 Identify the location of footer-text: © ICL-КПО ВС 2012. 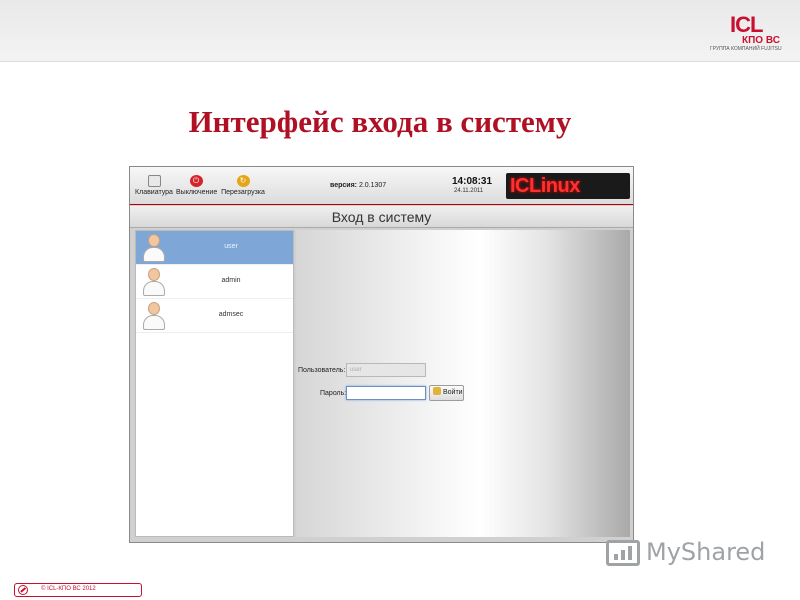
(68, 589).